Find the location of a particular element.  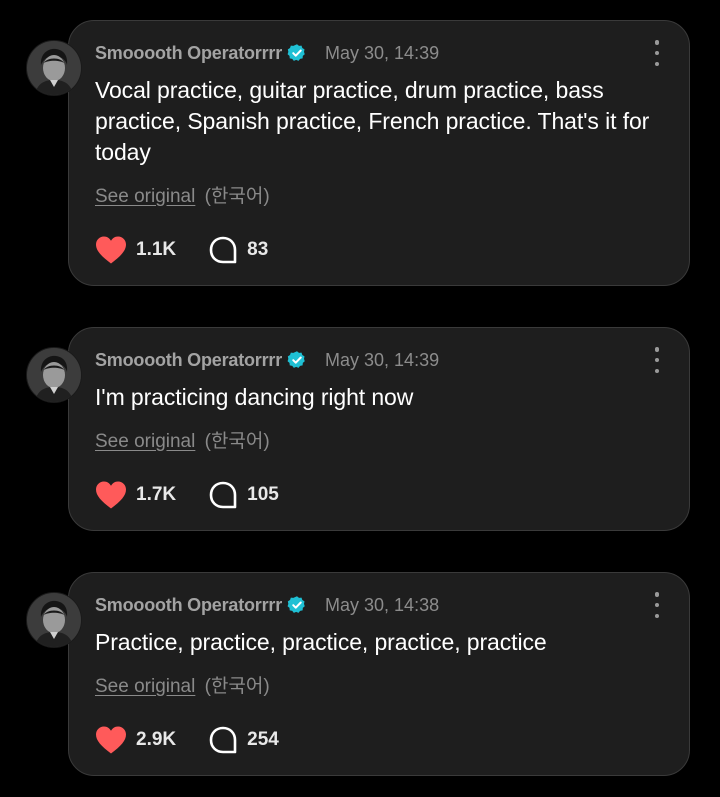

post-date: May 30, 14:38 is located at coordinates (382, 604).